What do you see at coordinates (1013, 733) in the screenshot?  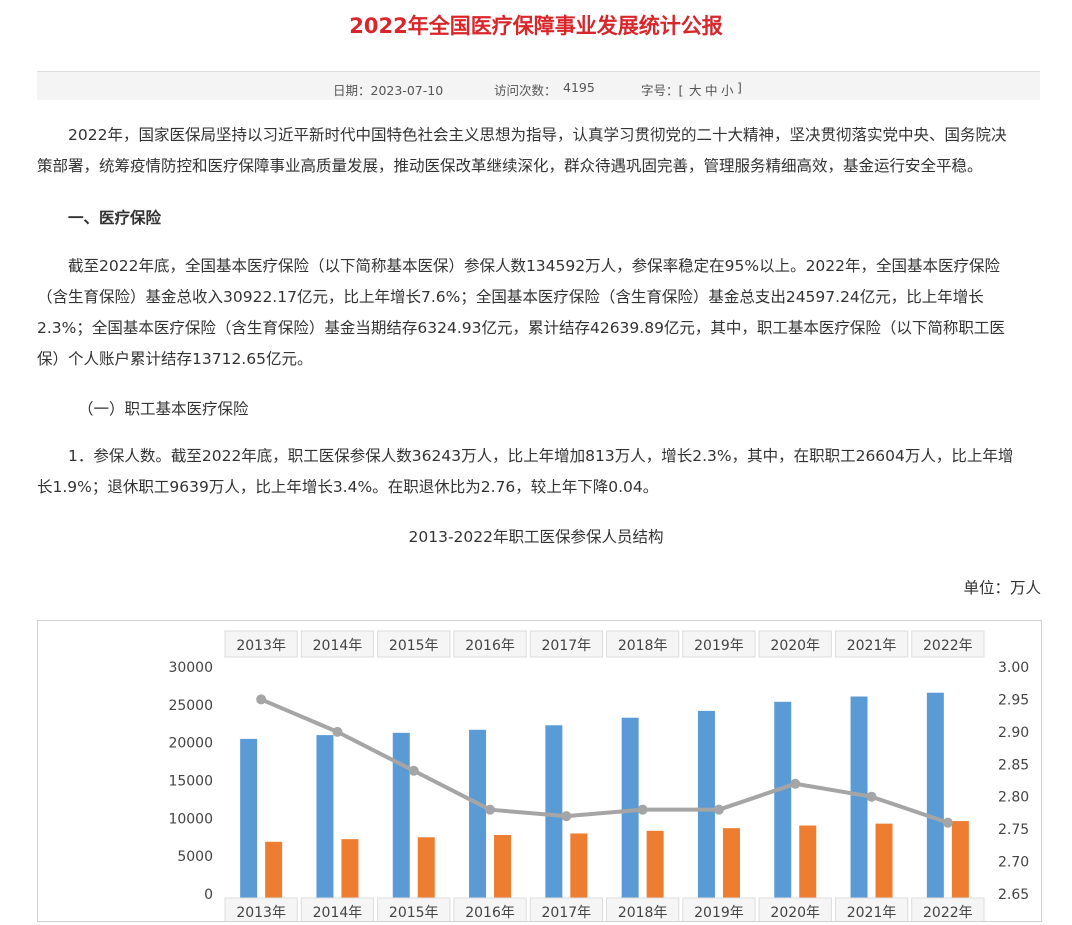 I see `right-axis-tick-label: 2.90` at bounding box center [1013, 733].